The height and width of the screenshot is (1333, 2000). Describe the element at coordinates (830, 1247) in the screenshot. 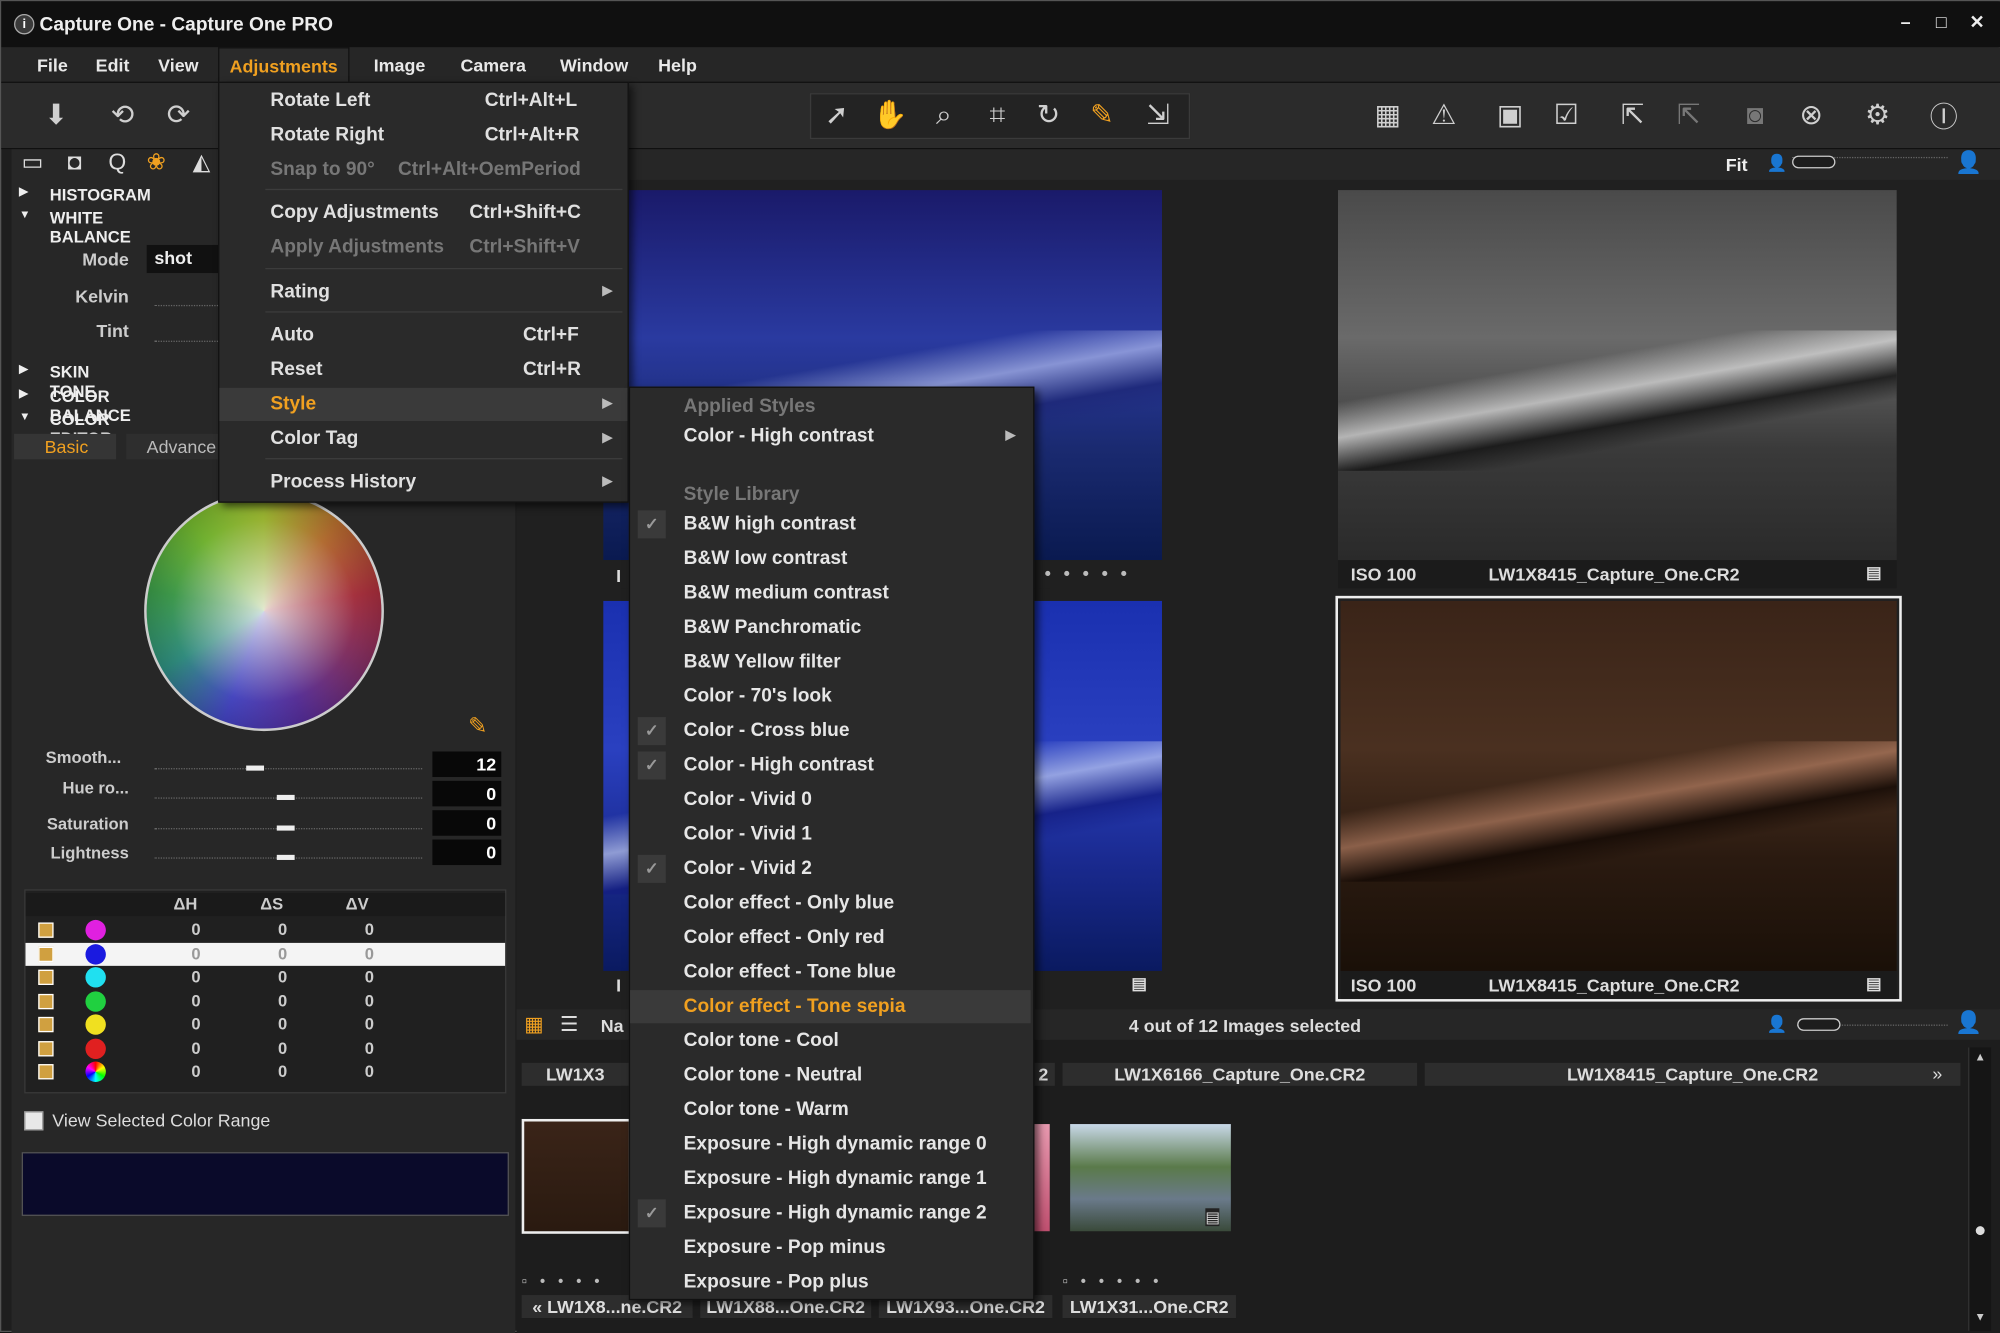

I see `style-item-exposure-pop-minus: Exposure - Pop minus` at that location.